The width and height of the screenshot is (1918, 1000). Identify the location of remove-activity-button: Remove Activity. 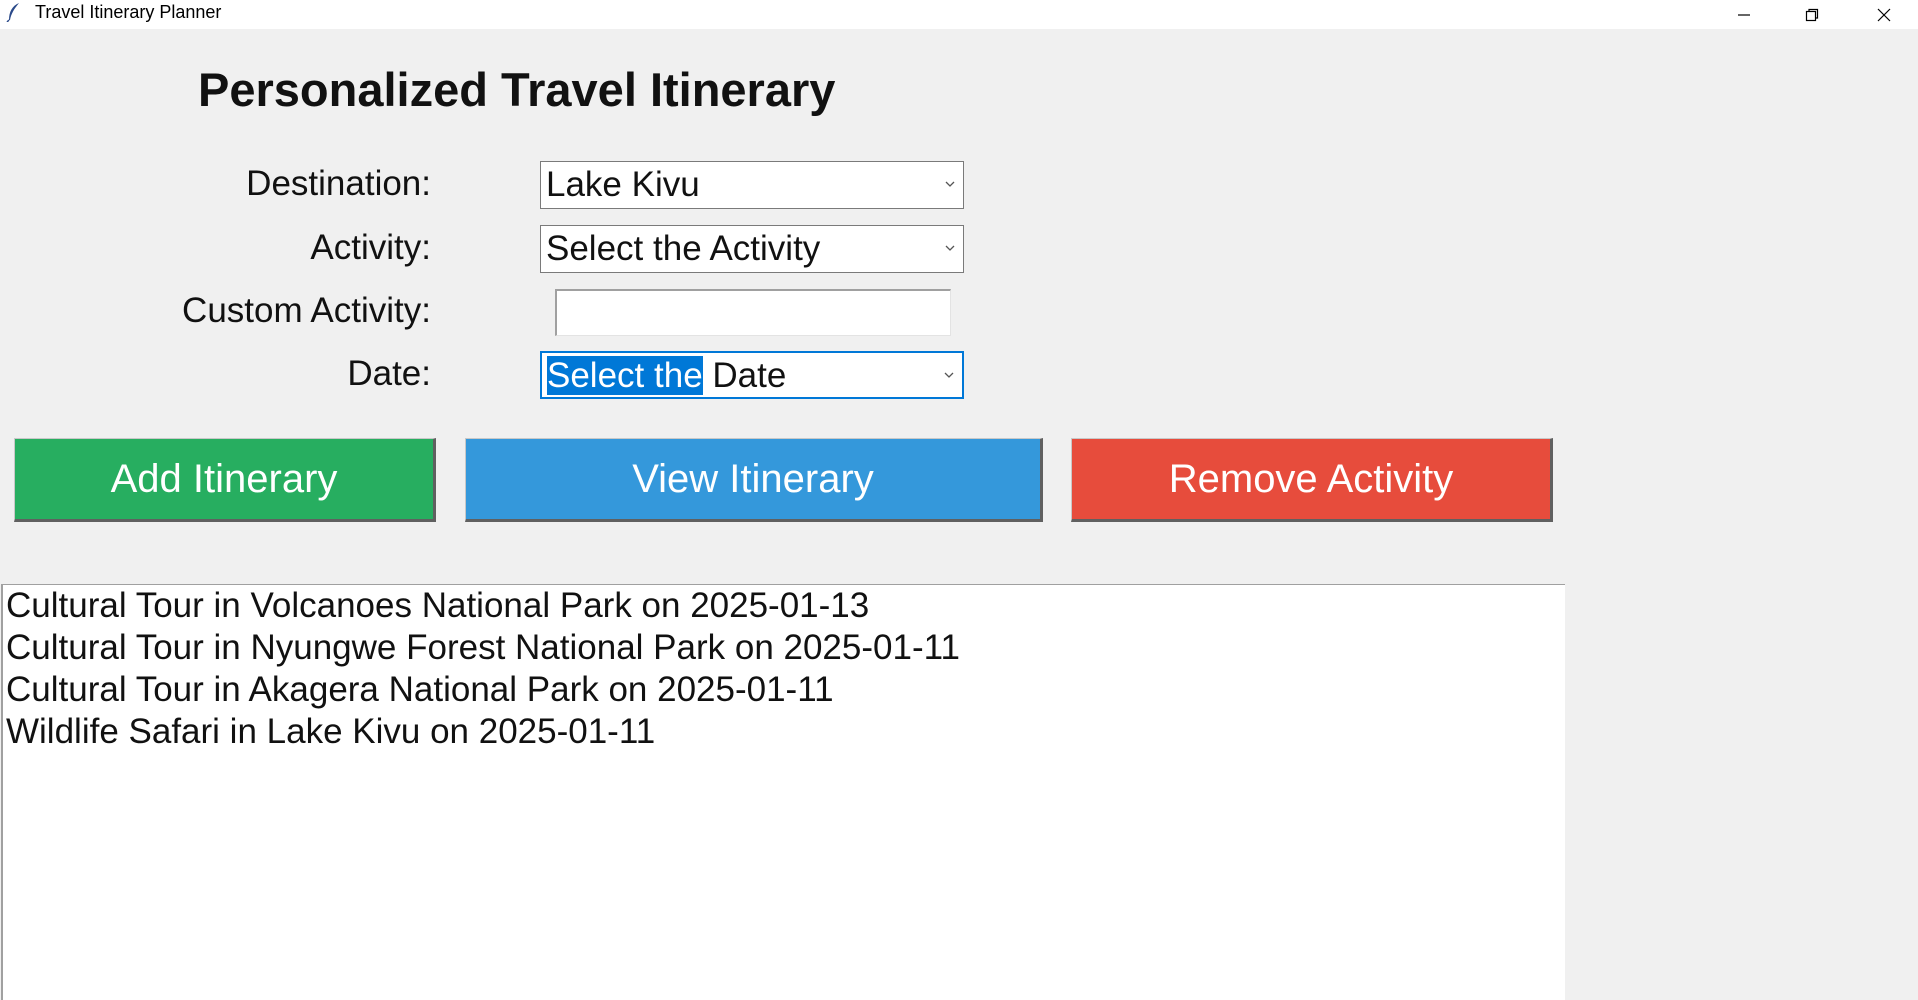
(1312, 480).